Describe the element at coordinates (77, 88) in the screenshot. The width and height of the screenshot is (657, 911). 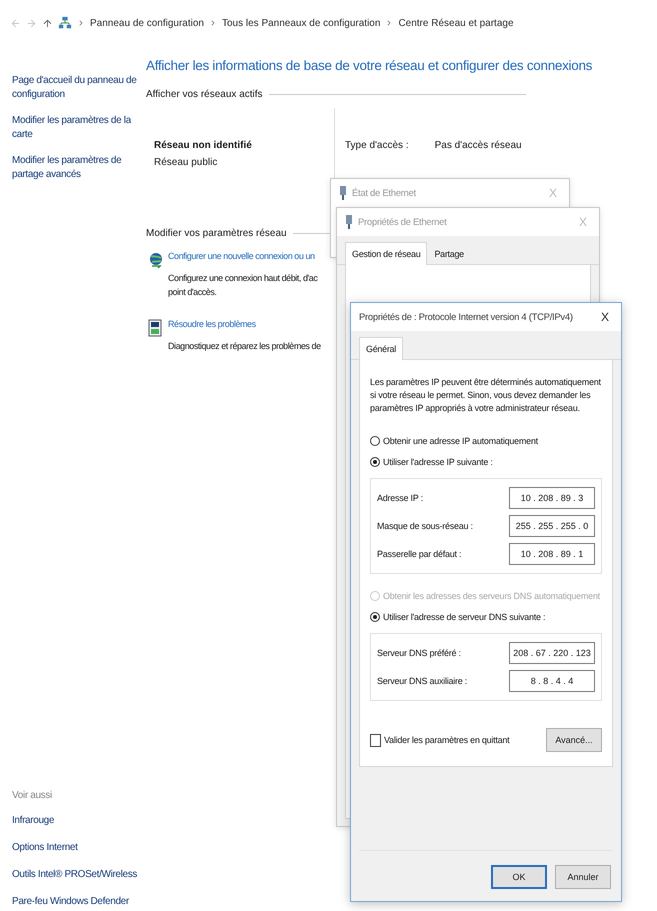
I see `sidebar-link: Page d'accueil du panneau de configuration` at that location.